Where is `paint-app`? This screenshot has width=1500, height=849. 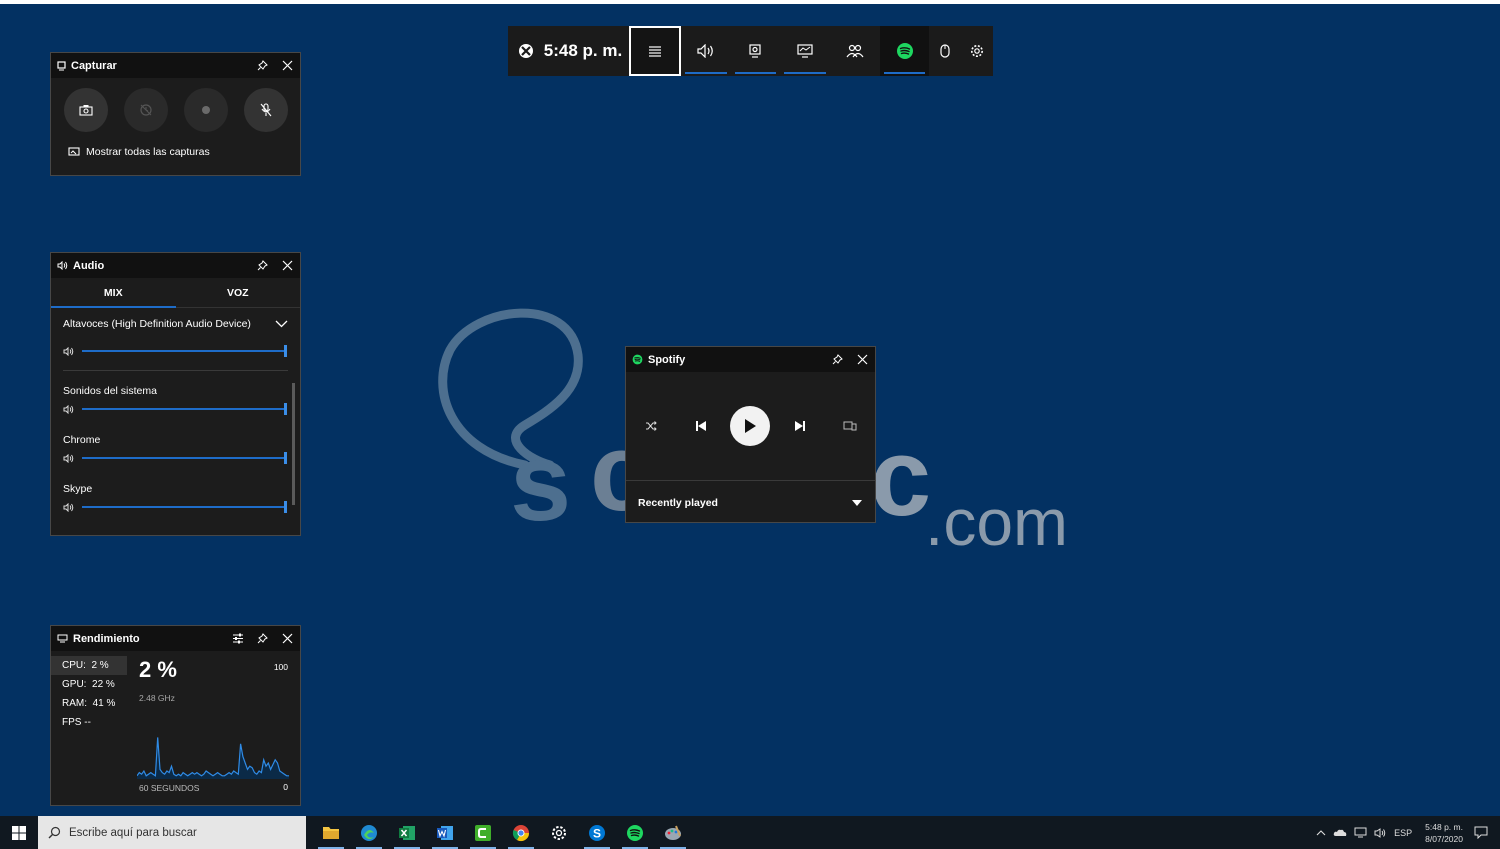 paint-app is located at coordinates (673, 832).